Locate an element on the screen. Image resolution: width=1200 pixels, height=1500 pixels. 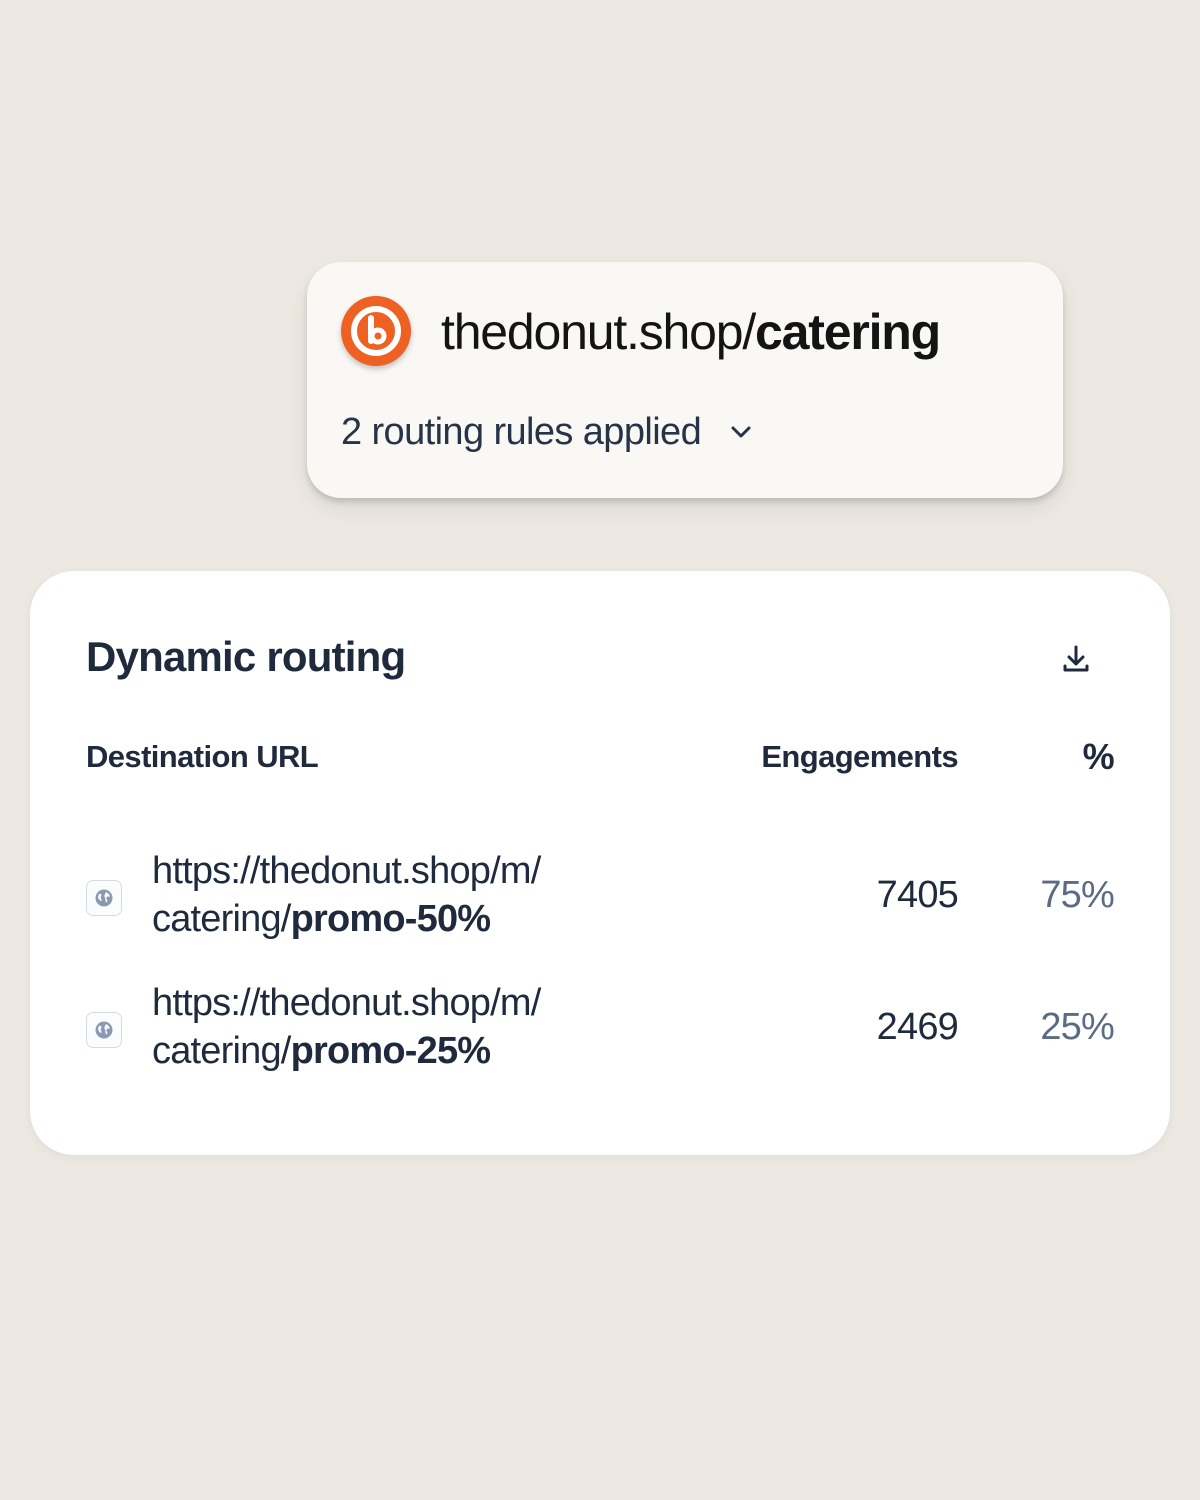
percent-value: 75% is located at coordinates (1077, 895).